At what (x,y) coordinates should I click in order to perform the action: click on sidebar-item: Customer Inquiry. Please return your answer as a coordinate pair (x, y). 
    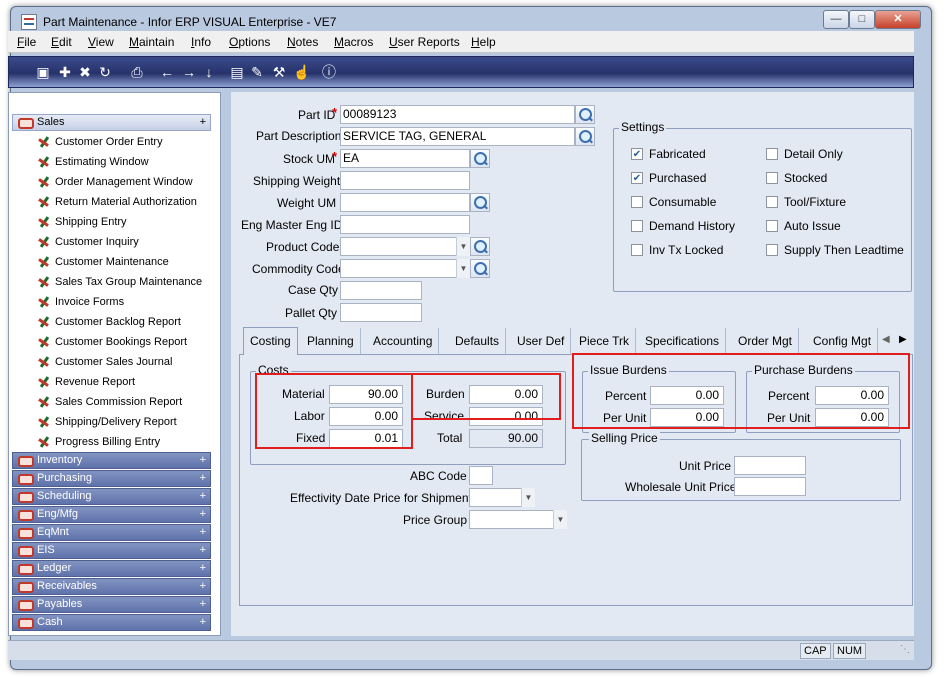
    Looking at the image, I should click on (111, 242).